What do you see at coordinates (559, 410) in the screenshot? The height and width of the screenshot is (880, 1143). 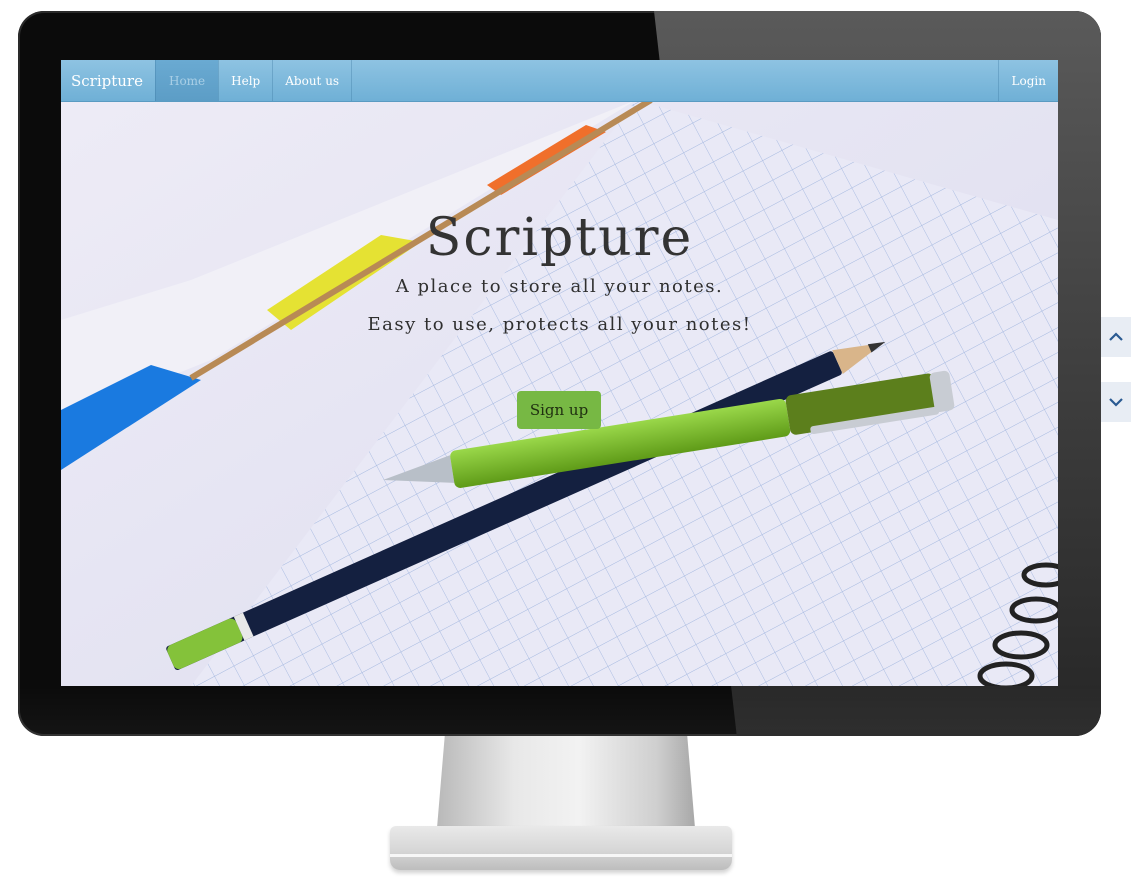 I see `signup-button: Sign up` at bounding box center [559, 410].